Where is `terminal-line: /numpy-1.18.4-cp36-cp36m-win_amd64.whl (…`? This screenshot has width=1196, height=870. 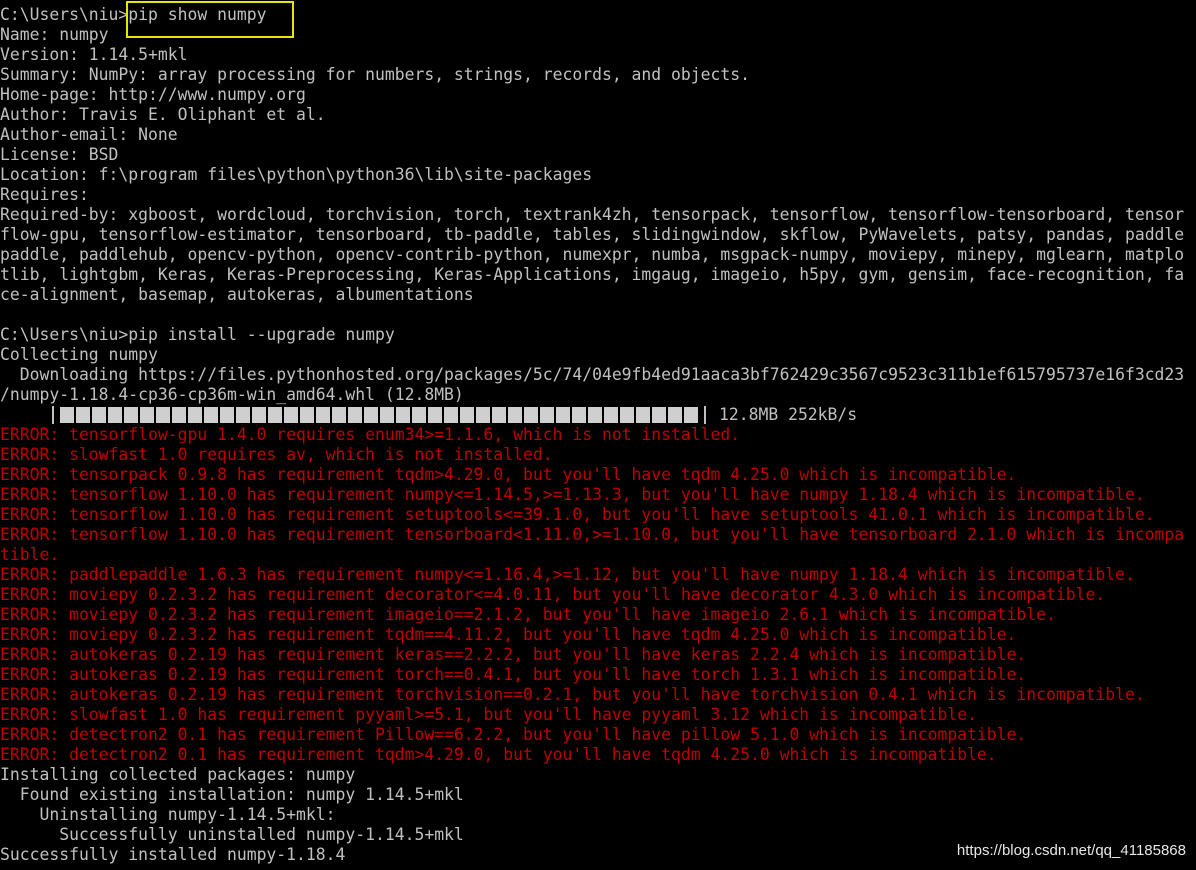
terminal-line: /numpy-1.18.4-cp36-cp36m-win_amd64.whl (… is located at coordinates (232, 394).